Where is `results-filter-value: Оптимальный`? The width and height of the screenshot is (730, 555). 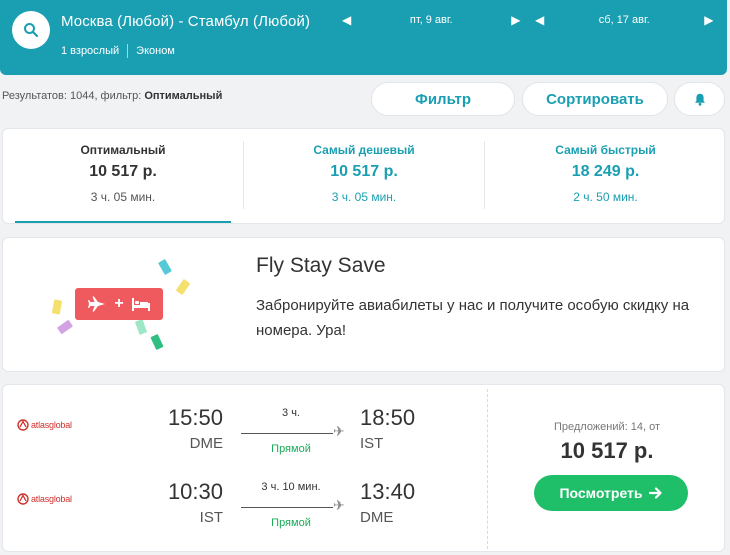
results-filter-value: Оптимальный is located at coordinates (183, 96).